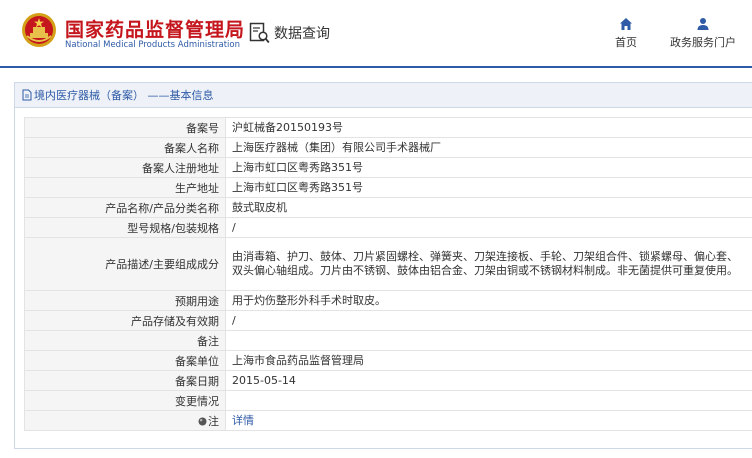 The image size is (752, 458). I want to click on user-icon, so click(703, 24).